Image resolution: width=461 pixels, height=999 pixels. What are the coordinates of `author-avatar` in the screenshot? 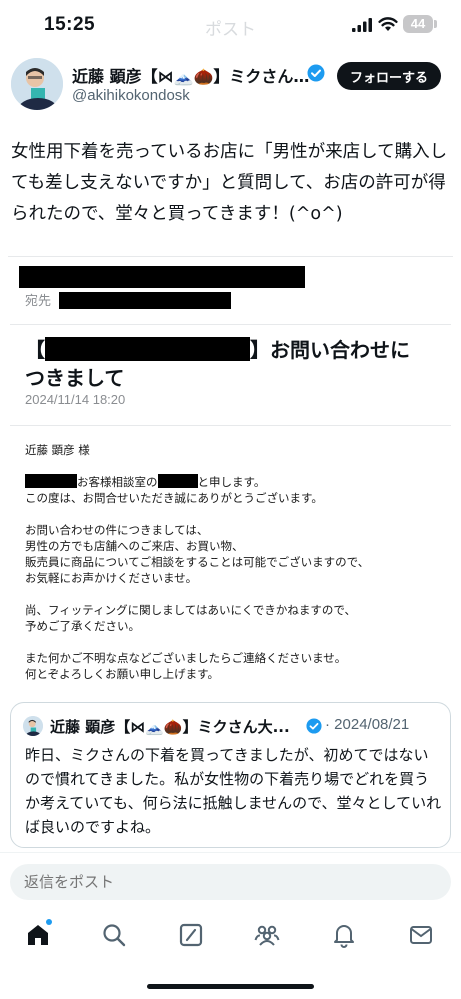 It's located at (37, 84).